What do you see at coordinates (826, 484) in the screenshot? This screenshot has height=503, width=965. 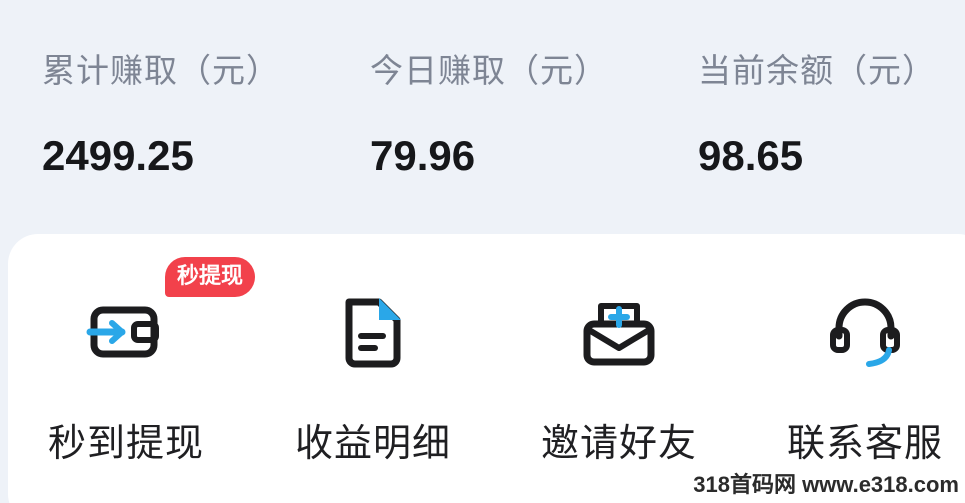 I see `watermark: 318首码网 www.e318.com` at bounding box center [826, 484].